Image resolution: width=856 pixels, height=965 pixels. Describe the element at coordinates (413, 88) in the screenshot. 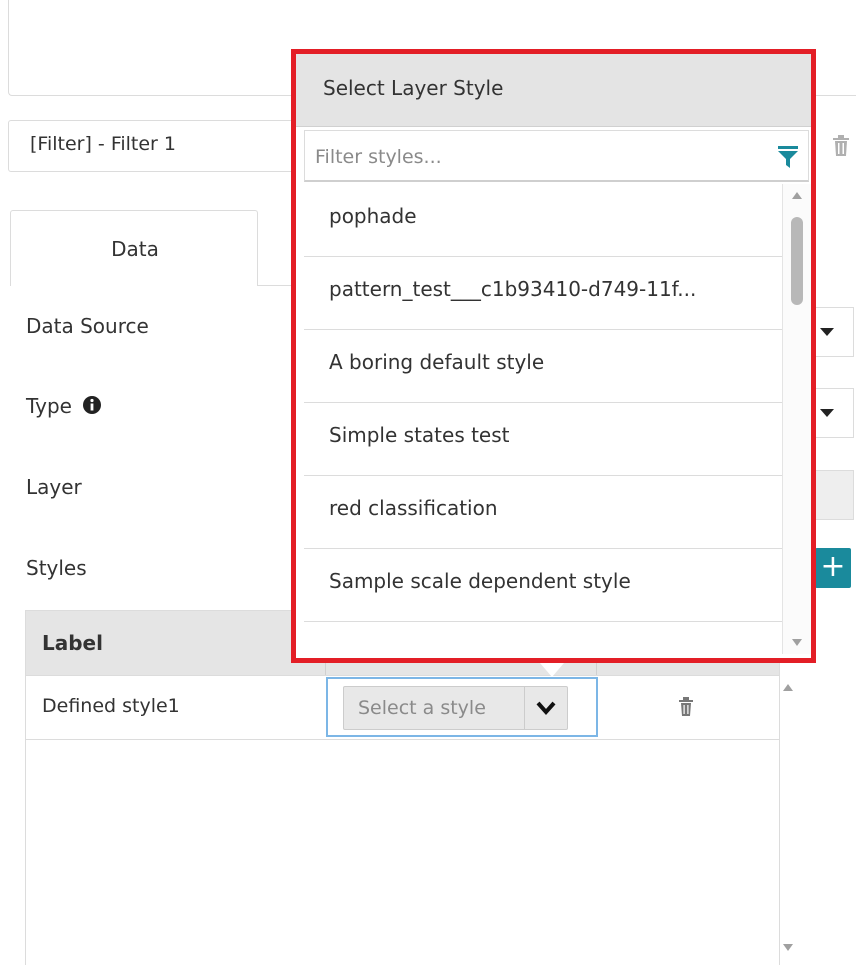

I see `popup-title: Select Layer Style` at that location.